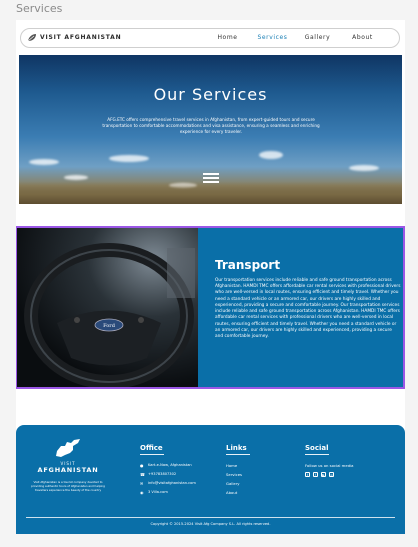 The height and width of the screenshot is (547, 418). I want to click on logo-text: VISIT AFGHANISTAN, so click(81, 37).